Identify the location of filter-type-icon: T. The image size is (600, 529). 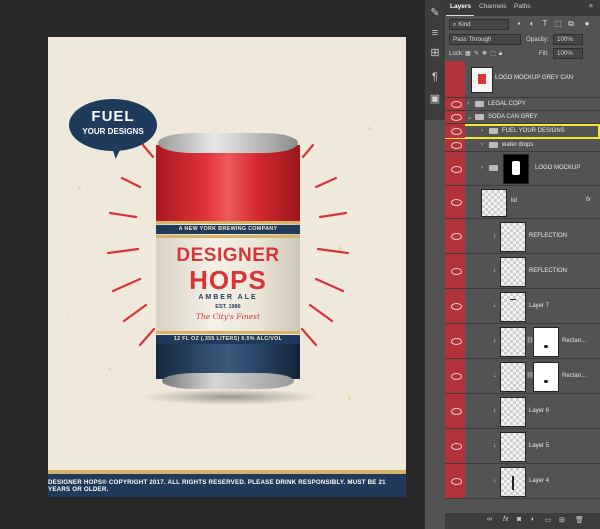
(545, 24).